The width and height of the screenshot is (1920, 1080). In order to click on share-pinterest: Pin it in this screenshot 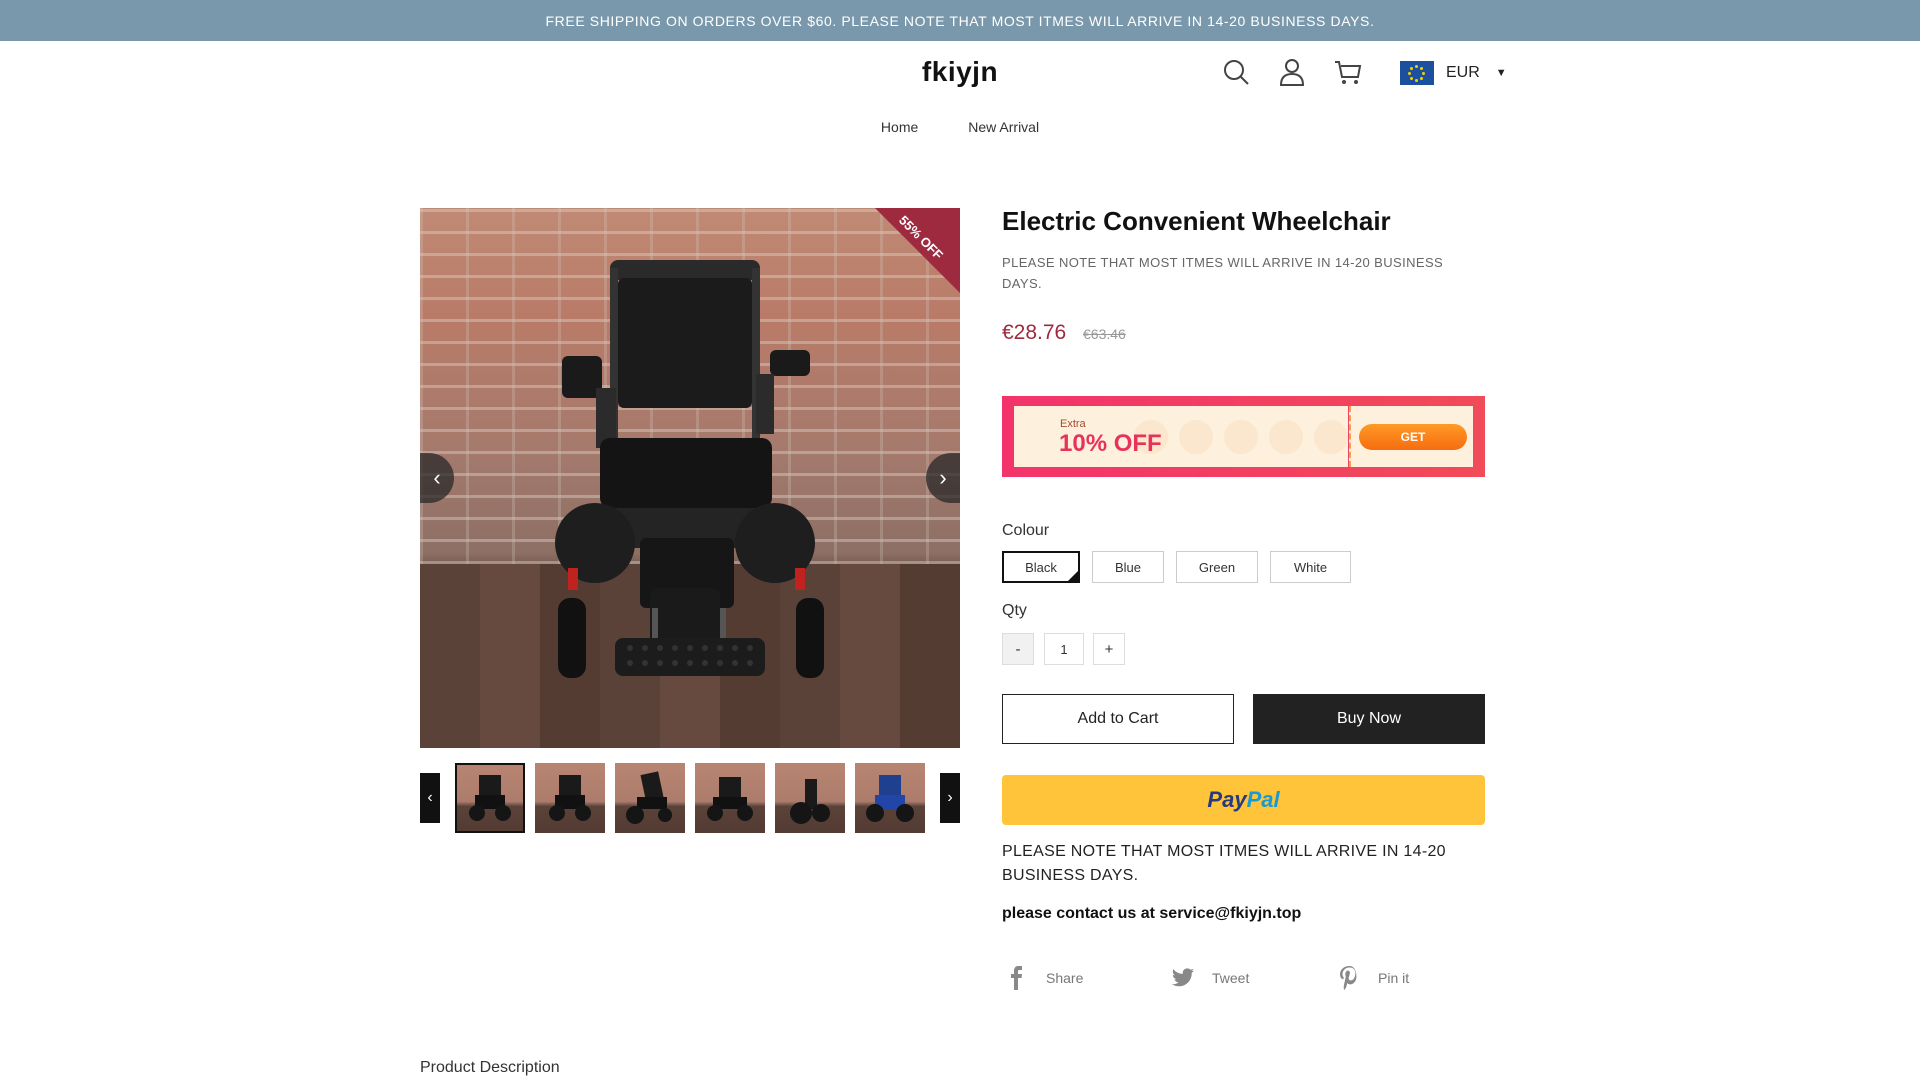, I will do `click(1372, 978)`.